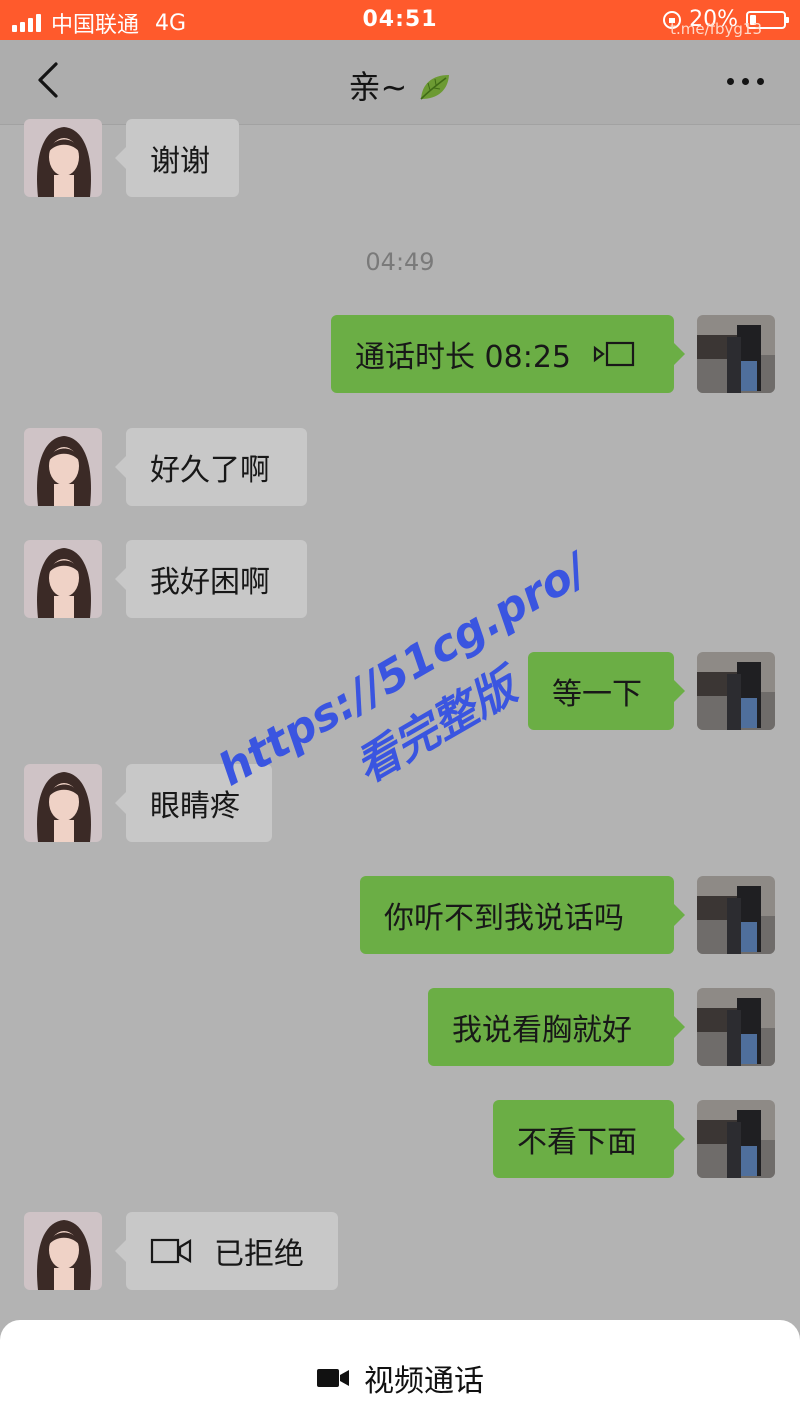 This screenshot has height=1422, width=800. Describe the element at coordinates (210, 582) in the screenshot. I see `message-text: 我好困啊` at that location.